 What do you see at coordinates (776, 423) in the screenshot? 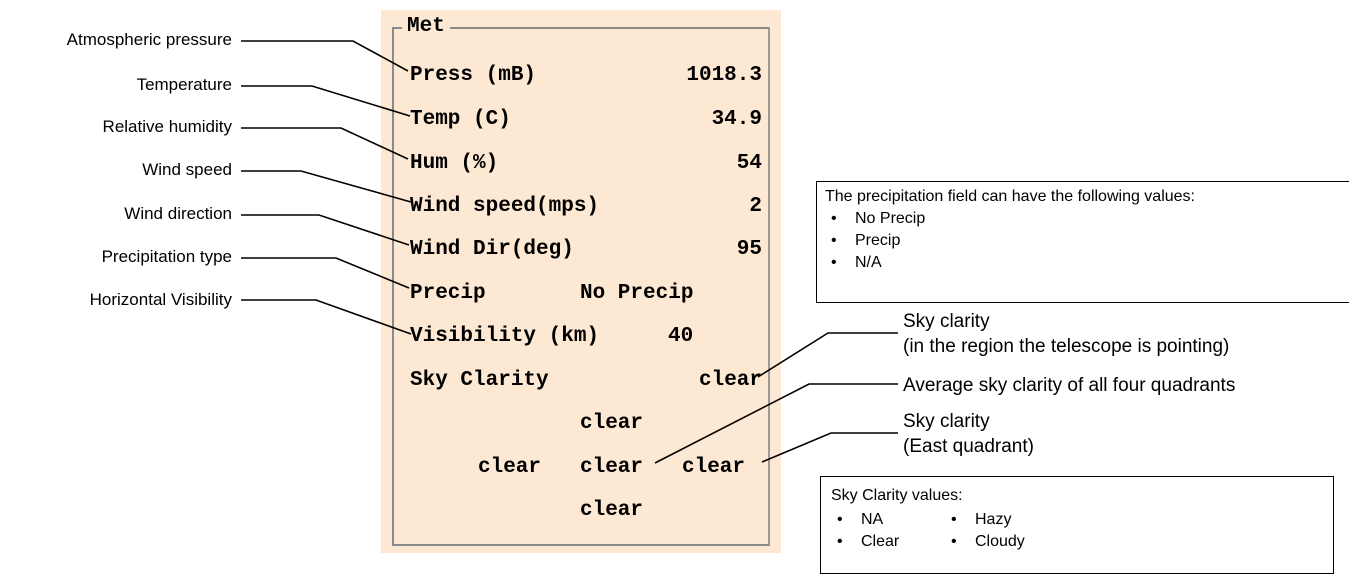
I see `leader-line-sky-average` at bounding box center [776, 423].